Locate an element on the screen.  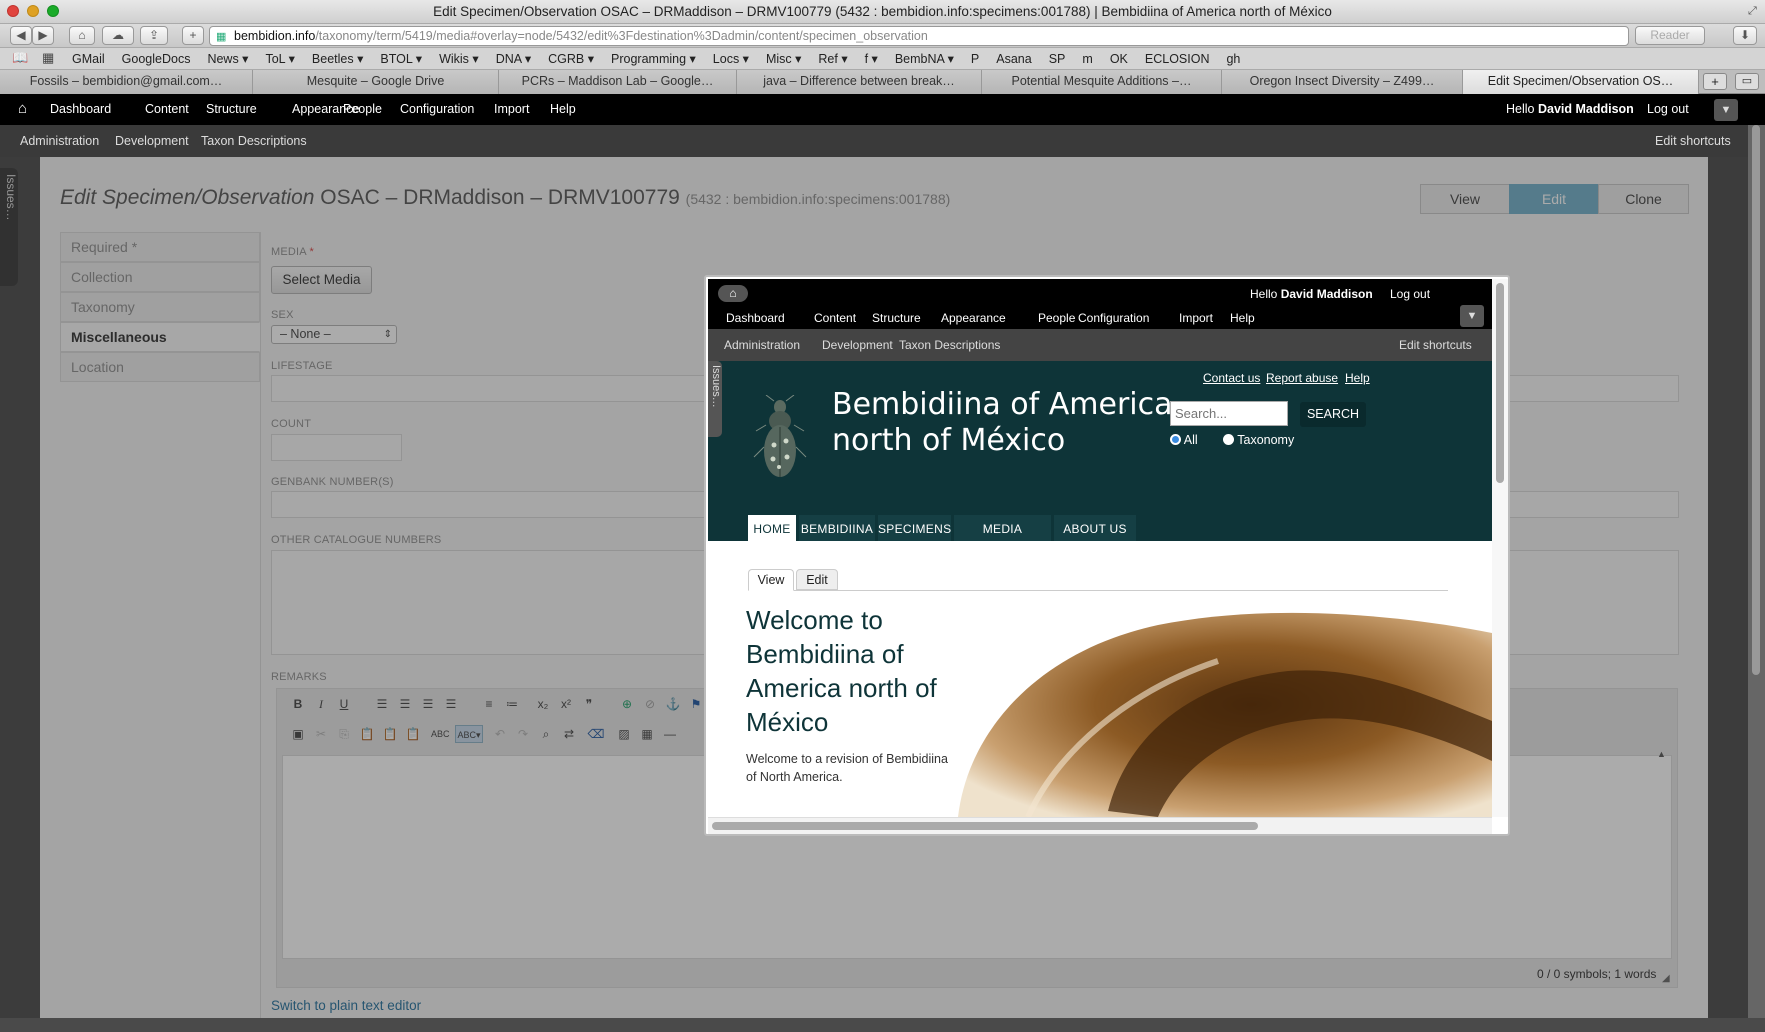
window-bottom-edge is located at coordinates (882, 1025).